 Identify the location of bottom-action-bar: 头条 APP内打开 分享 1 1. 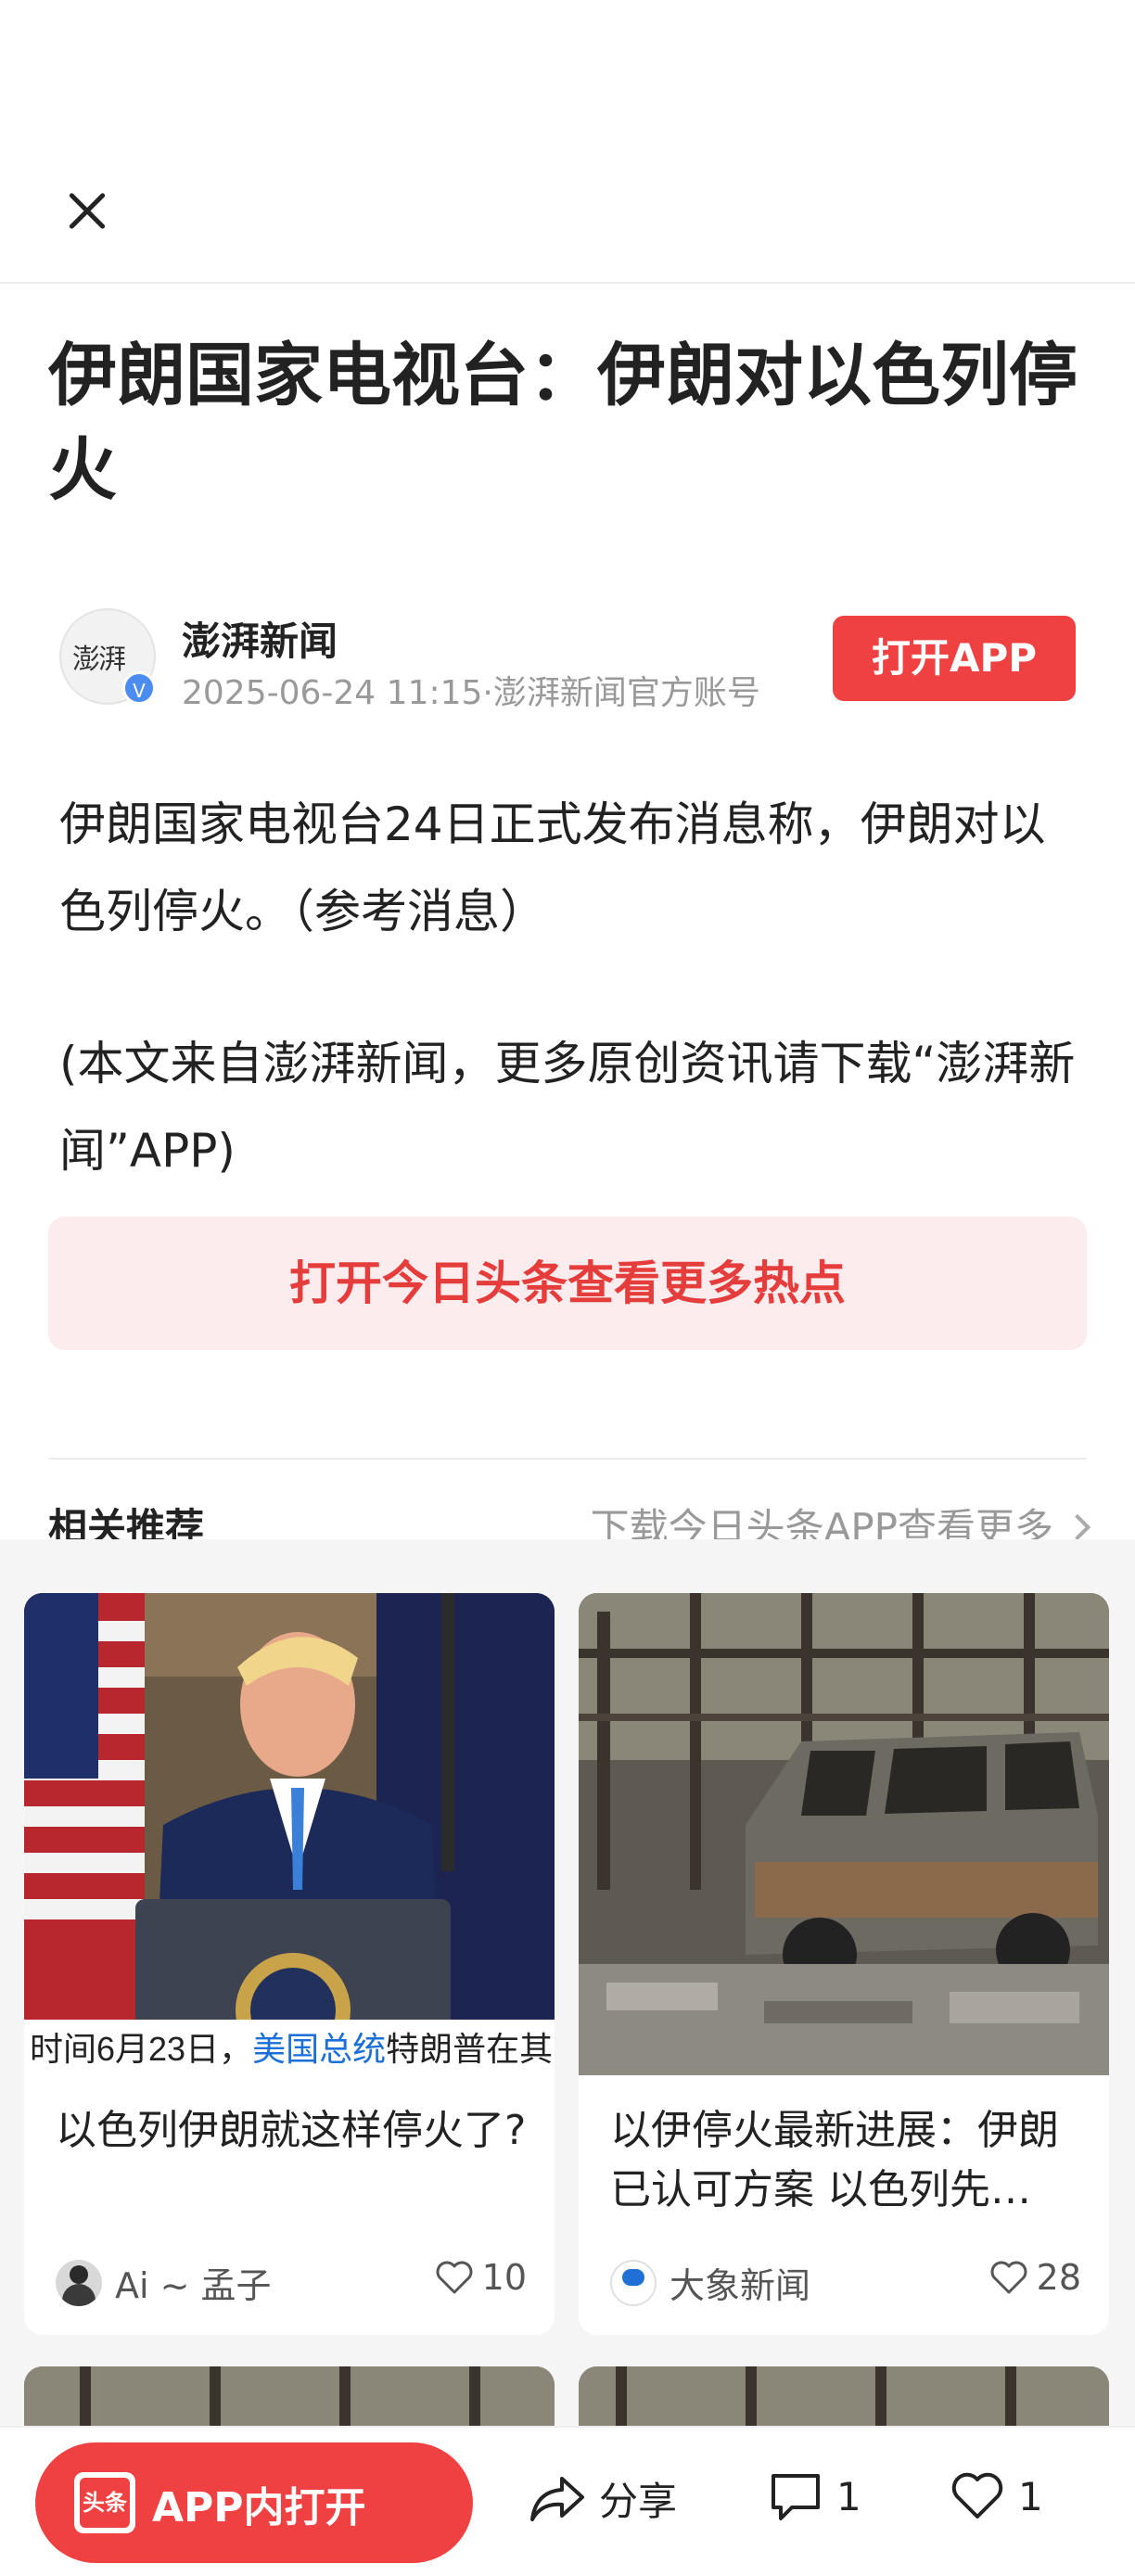
(567, 2501).